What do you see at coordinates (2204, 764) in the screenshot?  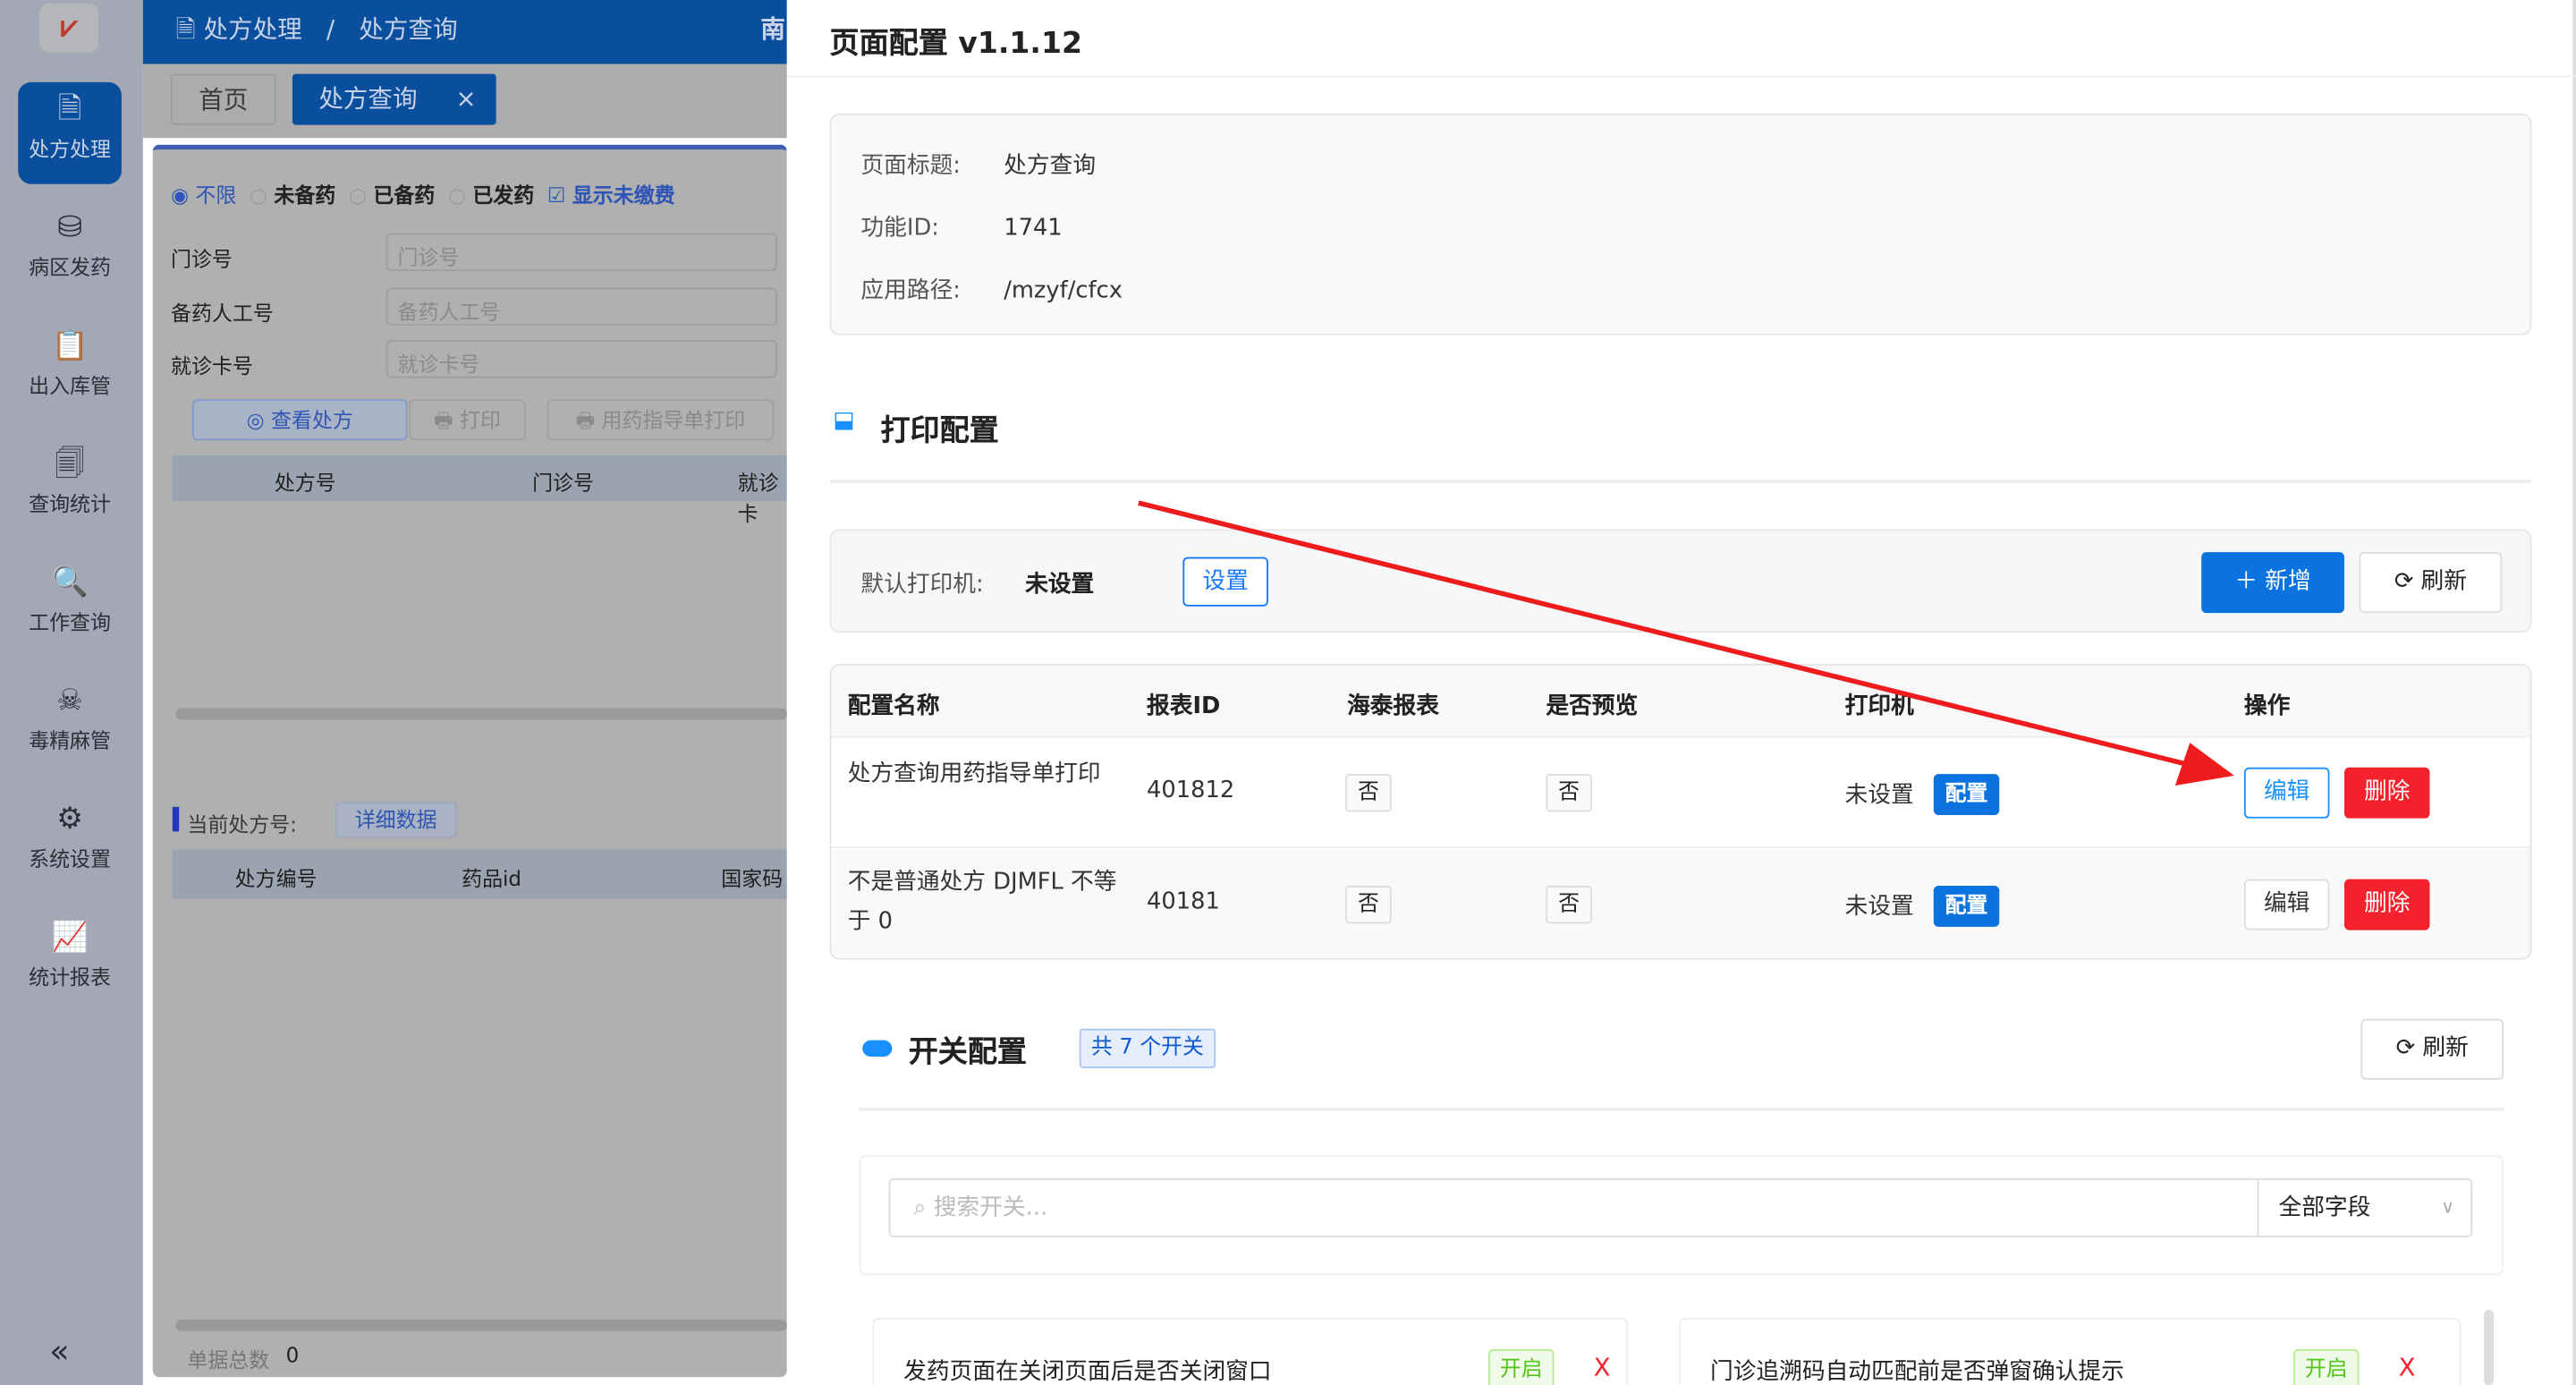 I see `arrow-head` at bounding box center [2204, 764].